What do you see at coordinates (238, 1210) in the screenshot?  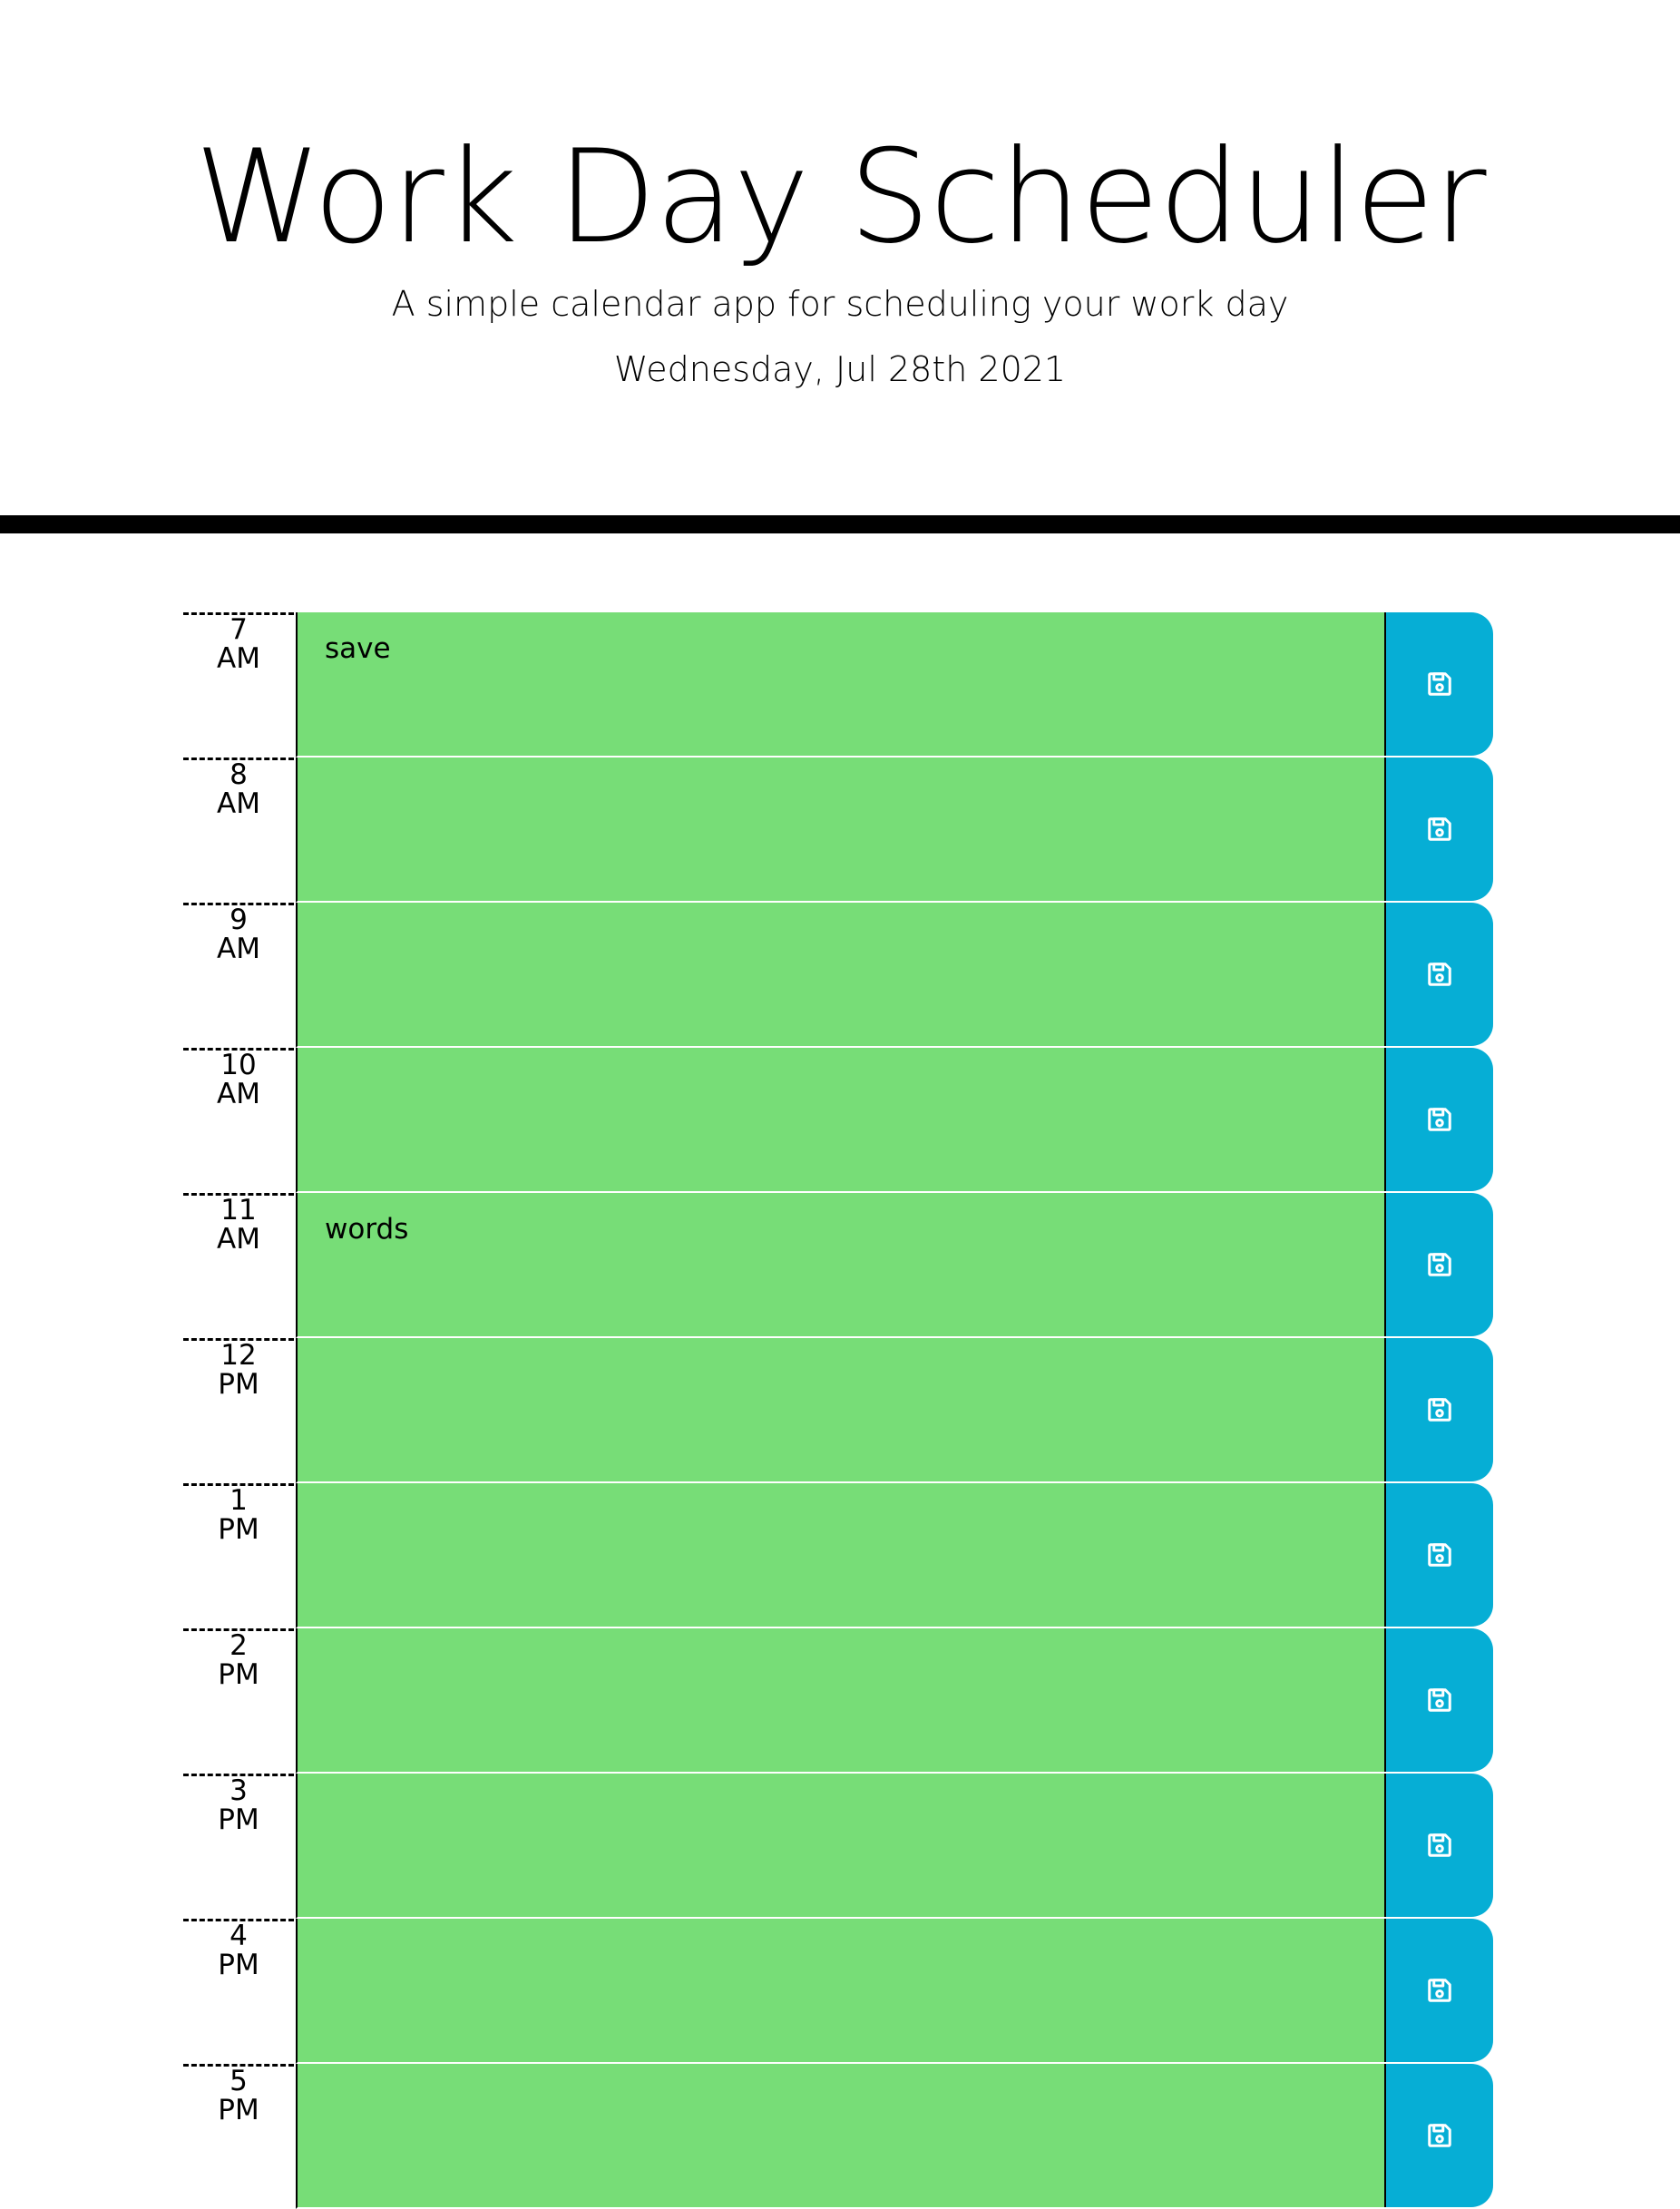 I see `hour-number: 11` at bounding box center [238, 1210].